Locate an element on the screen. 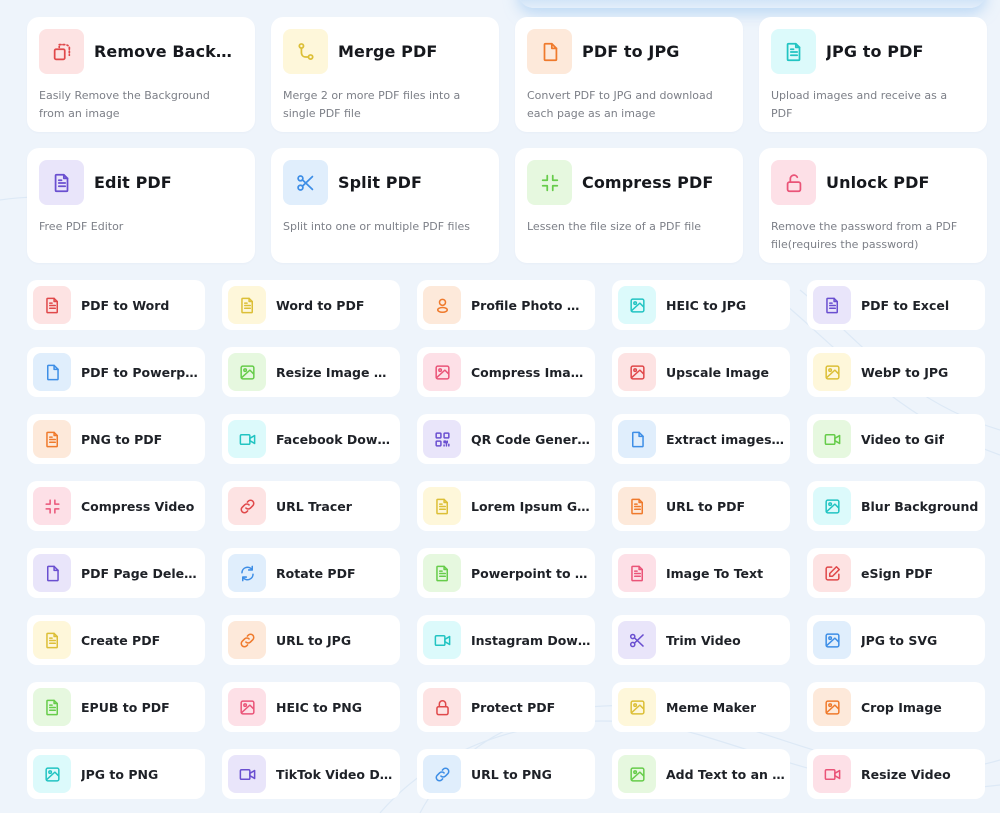  tool-card: EPUB to PDF is located at coordinates (116, 707).